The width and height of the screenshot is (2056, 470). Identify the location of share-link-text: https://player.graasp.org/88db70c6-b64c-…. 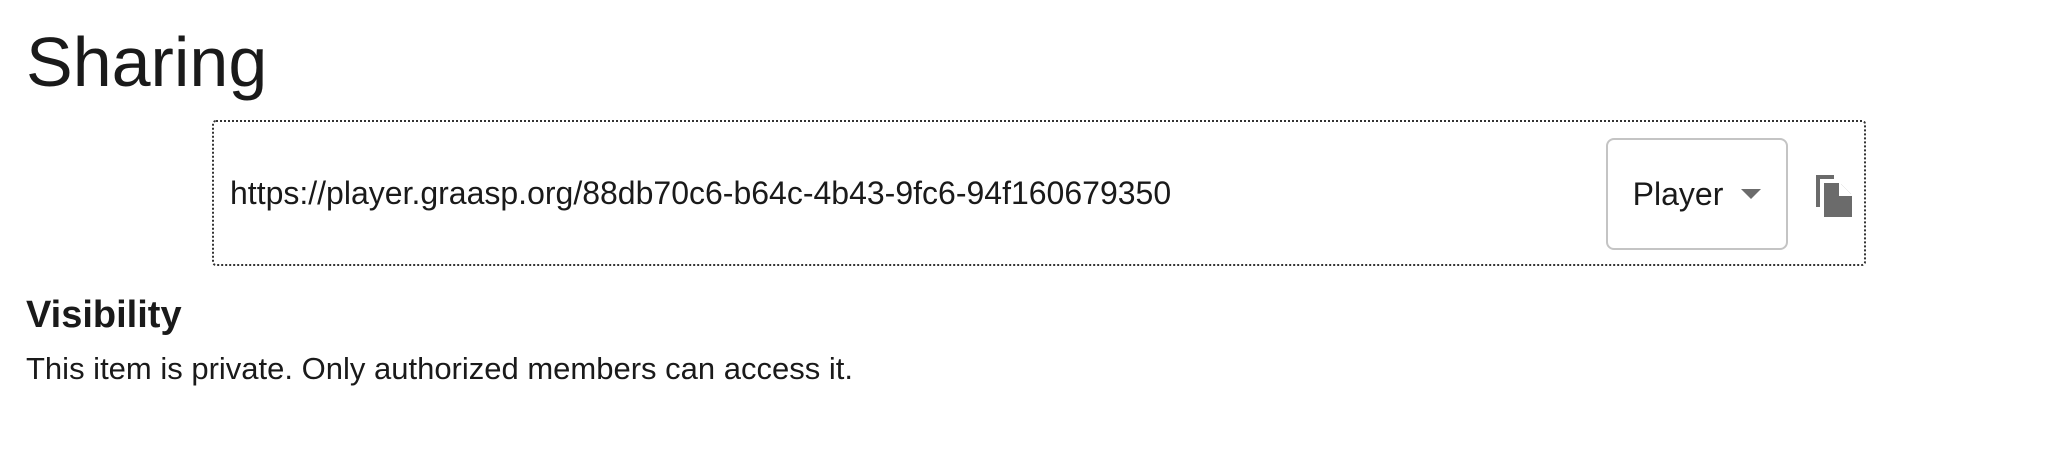
(700, 193).